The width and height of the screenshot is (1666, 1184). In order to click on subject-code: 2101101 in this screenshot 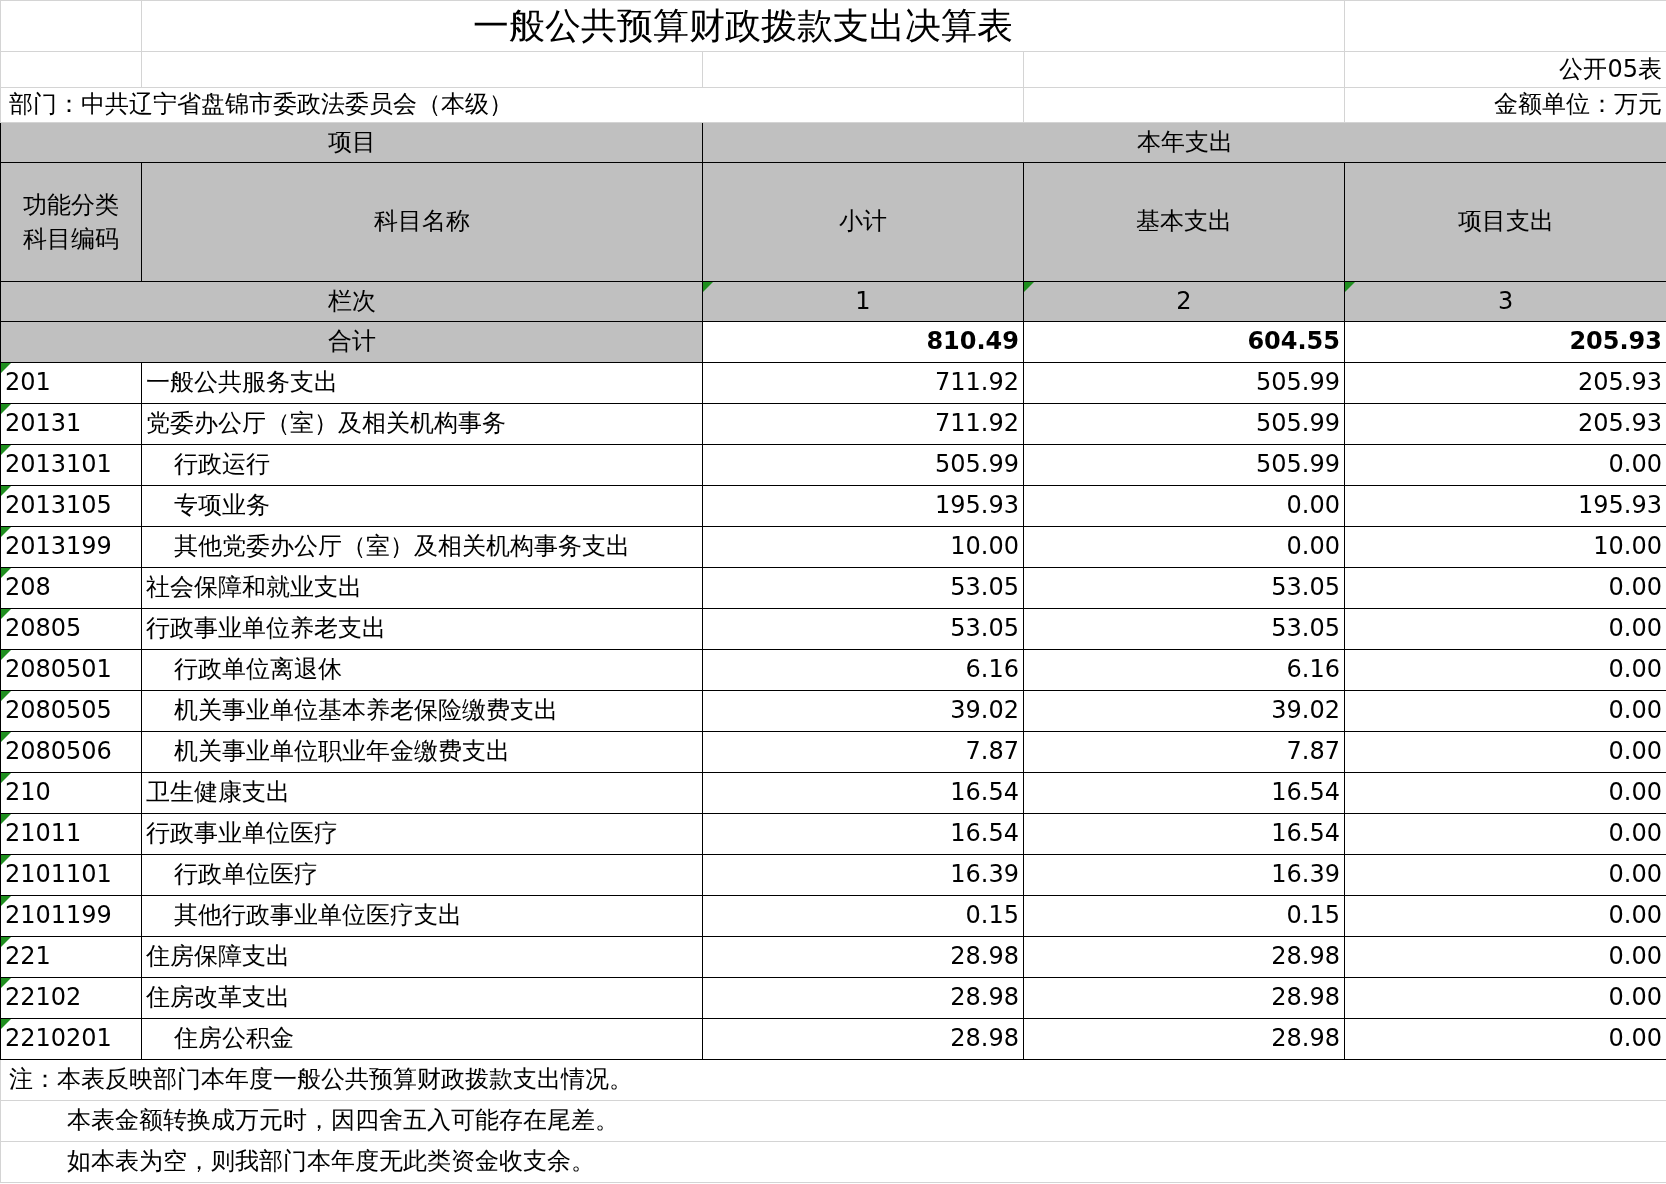, I will do `click(58, 874)`.